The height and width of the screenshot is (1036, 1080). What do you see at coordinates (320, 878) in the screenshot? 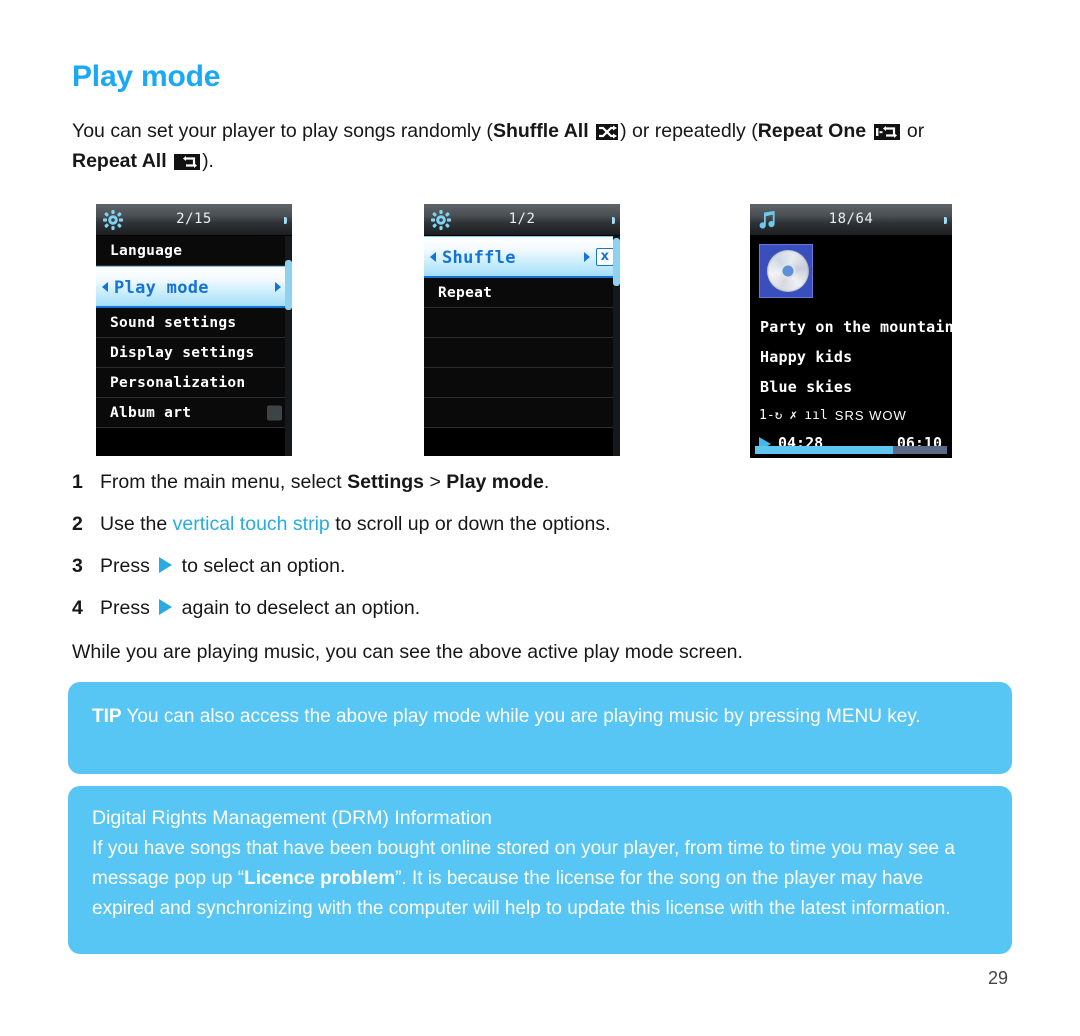
I see `licence-problem-label: Licence problem` at bounding box center [320, 878].